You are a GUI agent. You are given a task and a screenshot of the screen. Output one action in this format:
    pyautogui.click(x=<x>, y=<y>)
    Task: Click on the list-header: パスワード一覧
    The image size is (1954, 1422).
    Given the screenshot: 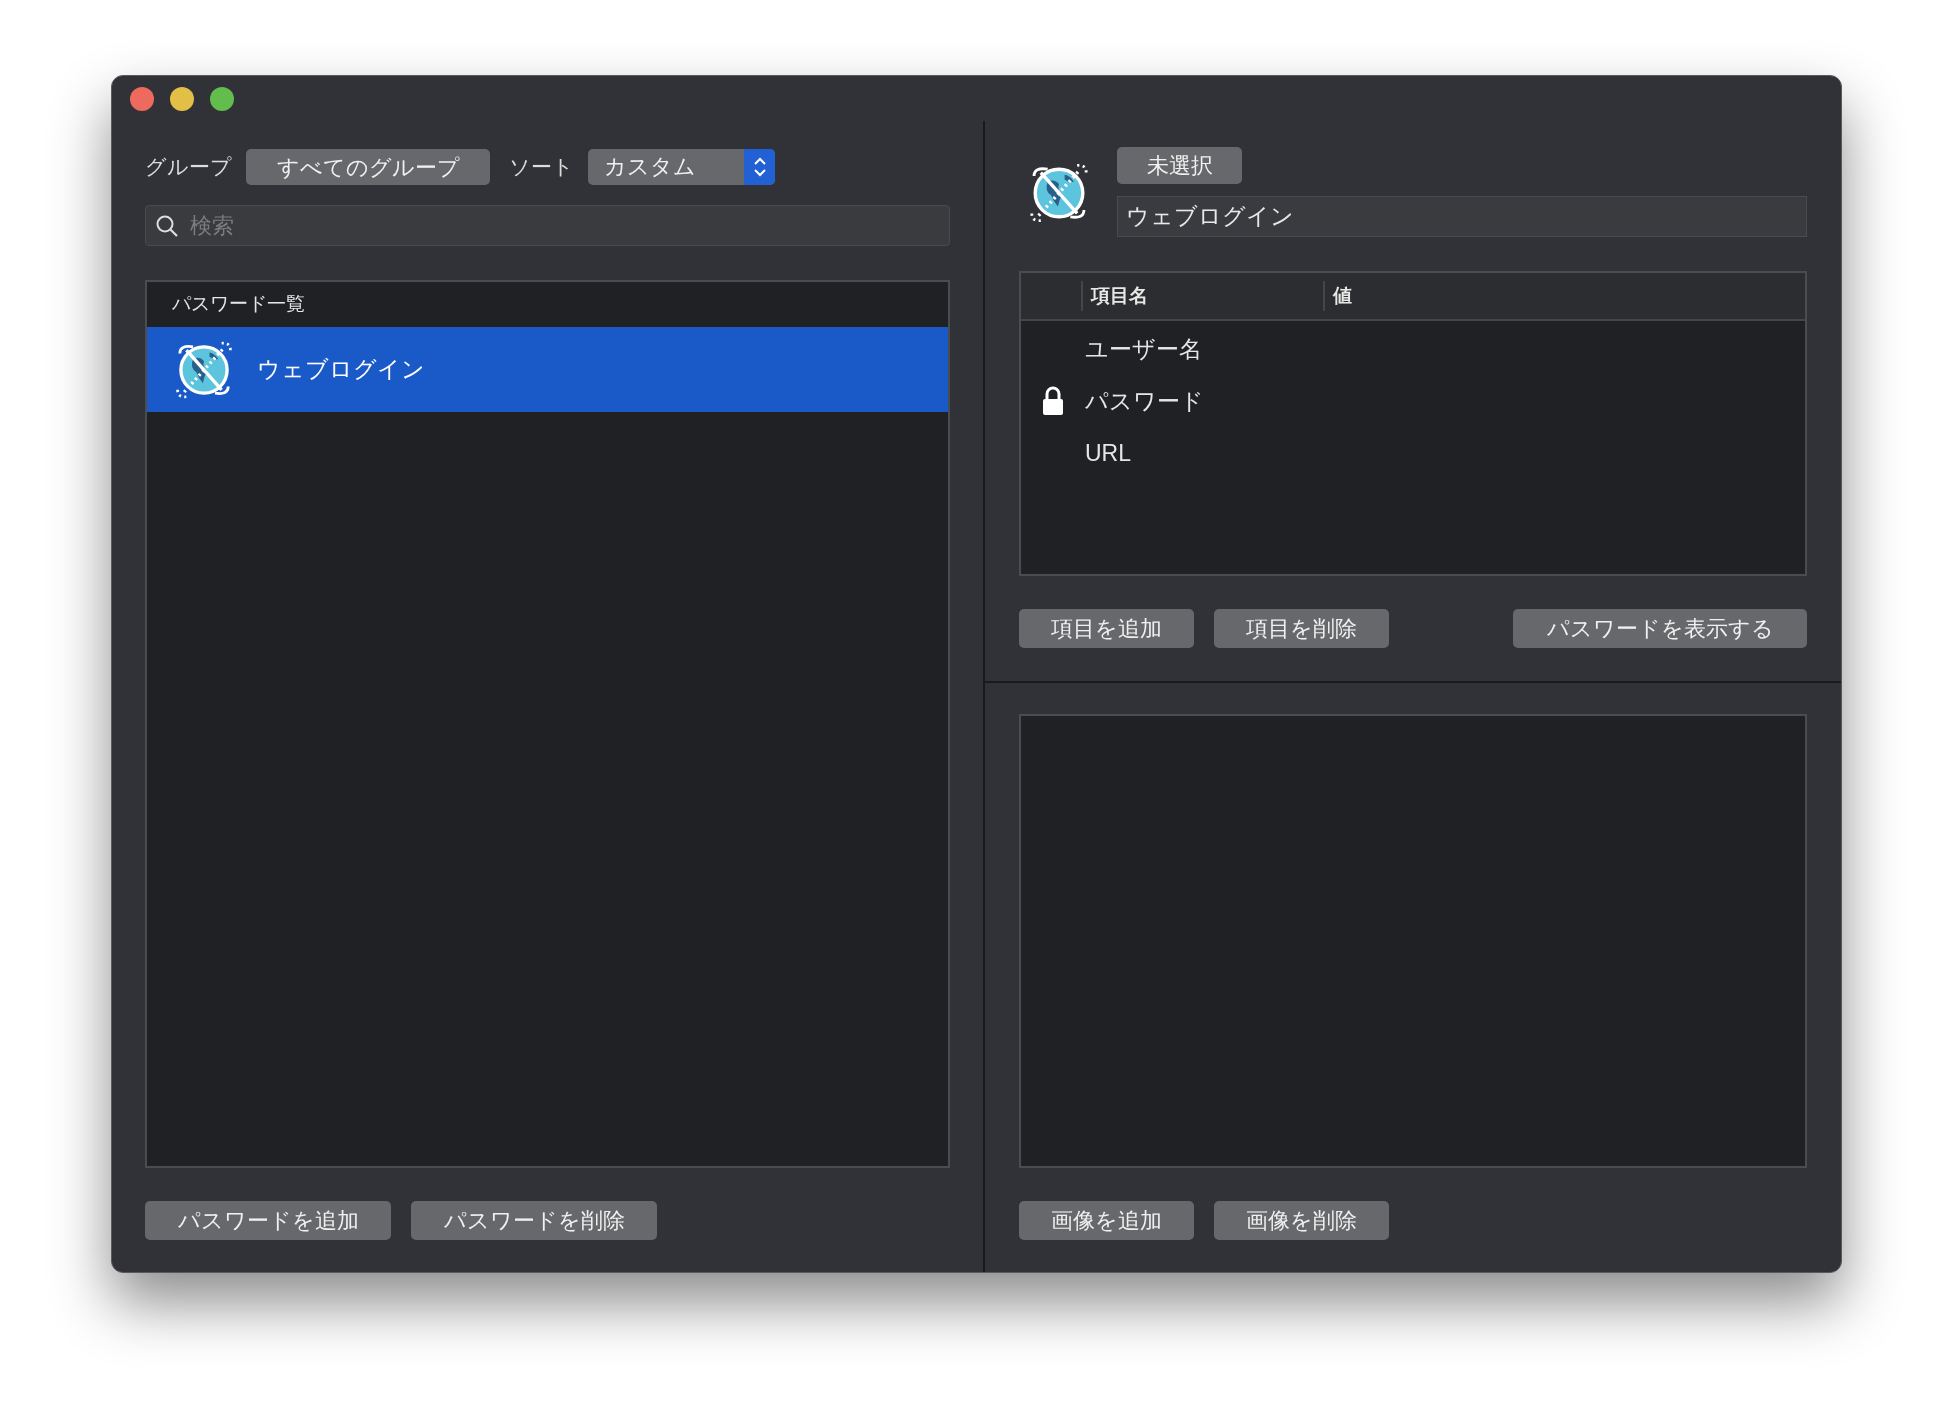 What is the action you would take?
    pyautogui.click(x=238, y=304)
    